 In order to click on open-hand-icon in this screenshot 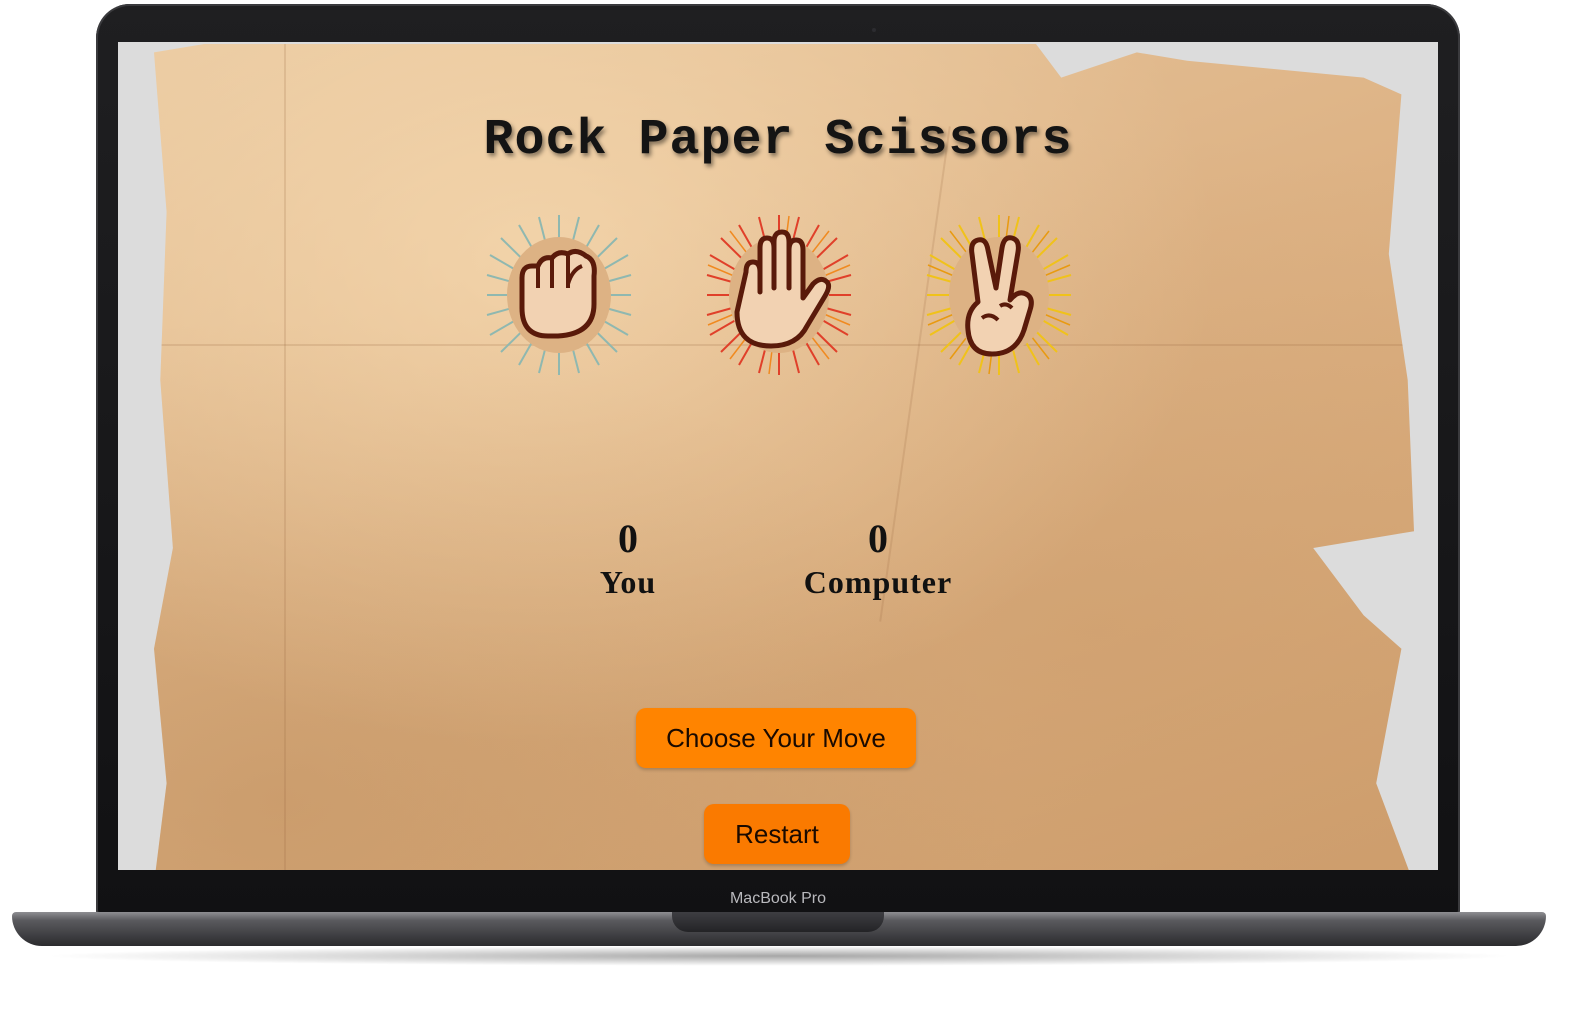, I will do `click(779, 295)`.